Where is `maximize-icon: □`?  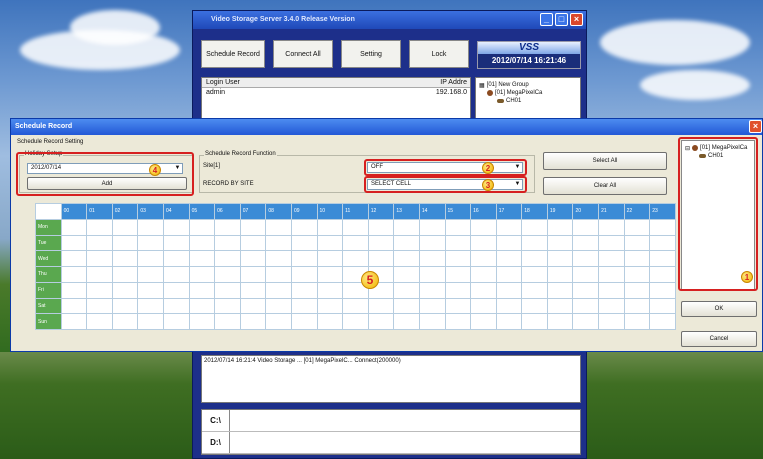
maximize-icon: □ is located at coordinates (561, 19).